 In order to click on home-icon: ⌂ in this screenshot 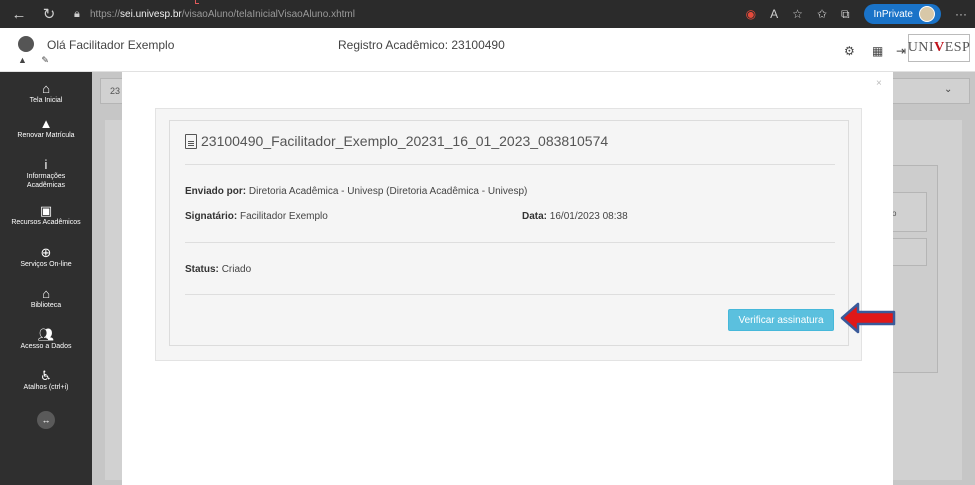, I will do `click(46, 88)`.